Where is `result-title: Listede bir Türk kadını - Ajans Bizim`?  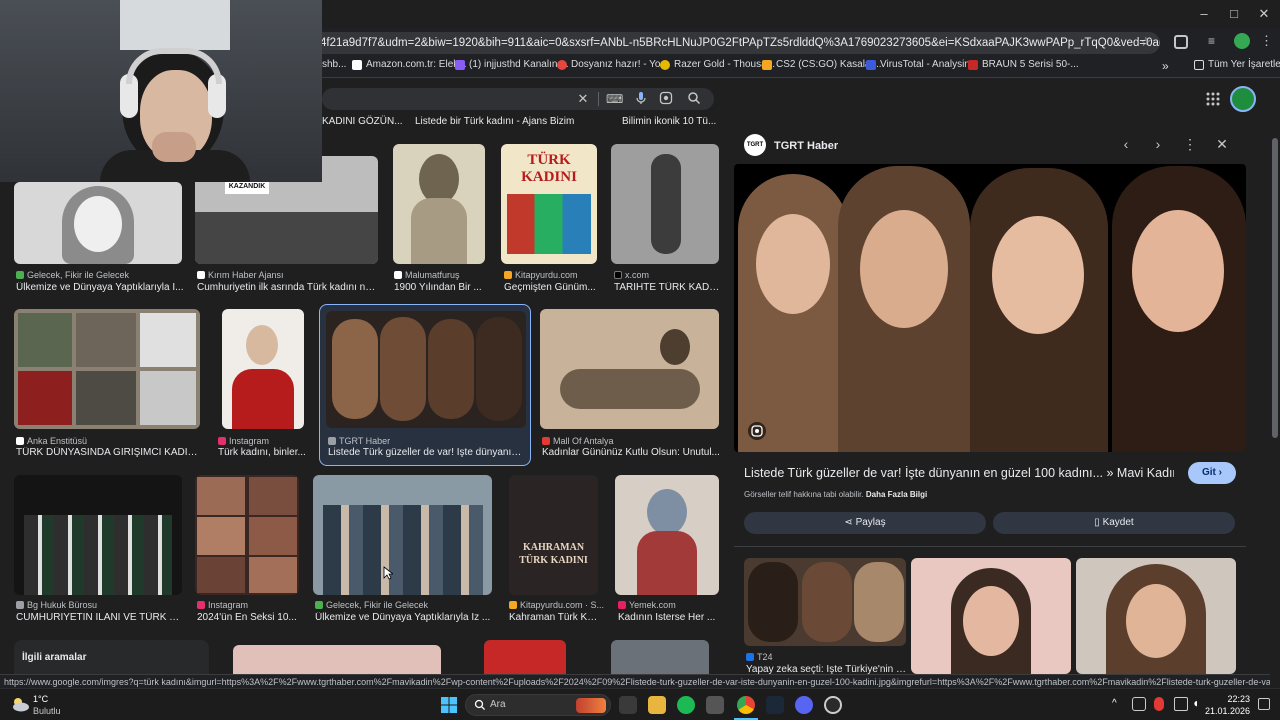 result-title: Listede bir Türk kadını - Ajans Bizim is located at coordinates (494, 121).